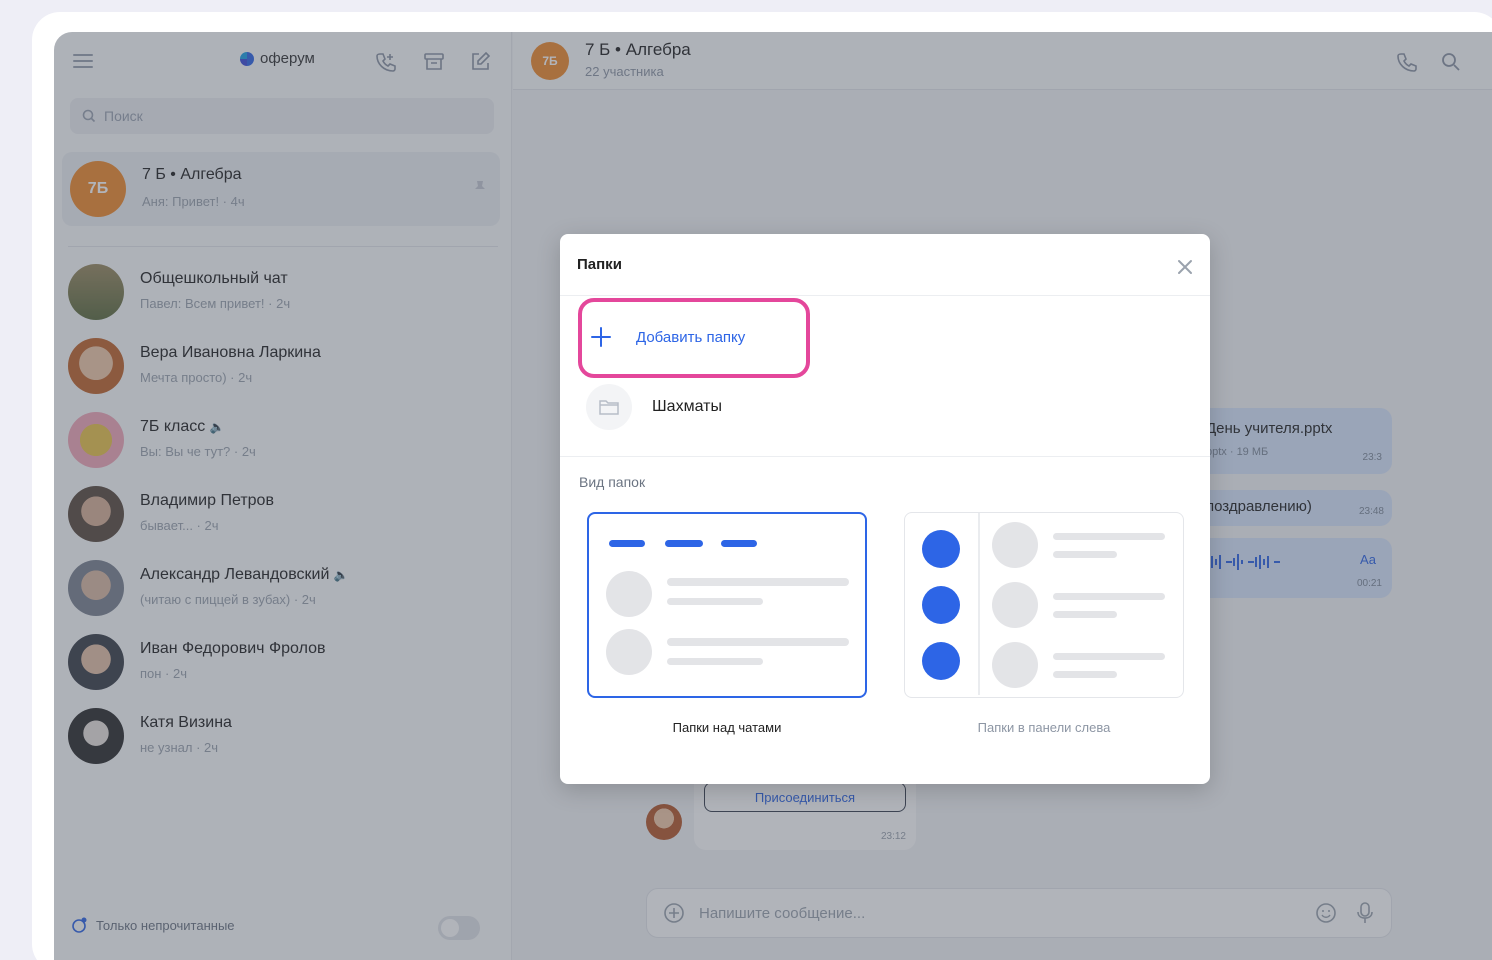 Image resolution: width=1492 pixels, height=960 pixels. Describe the element at coordinates (687, 406) in the screenshot. I see `folder-name: Шахматы` at that location.